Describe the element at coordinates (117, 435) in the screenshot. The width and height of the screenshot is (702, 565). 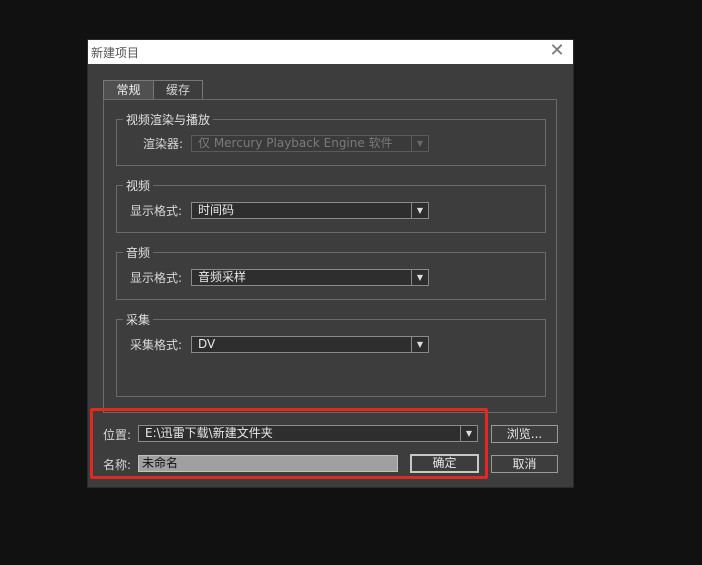
I see `location-label: 位置:` at that location.